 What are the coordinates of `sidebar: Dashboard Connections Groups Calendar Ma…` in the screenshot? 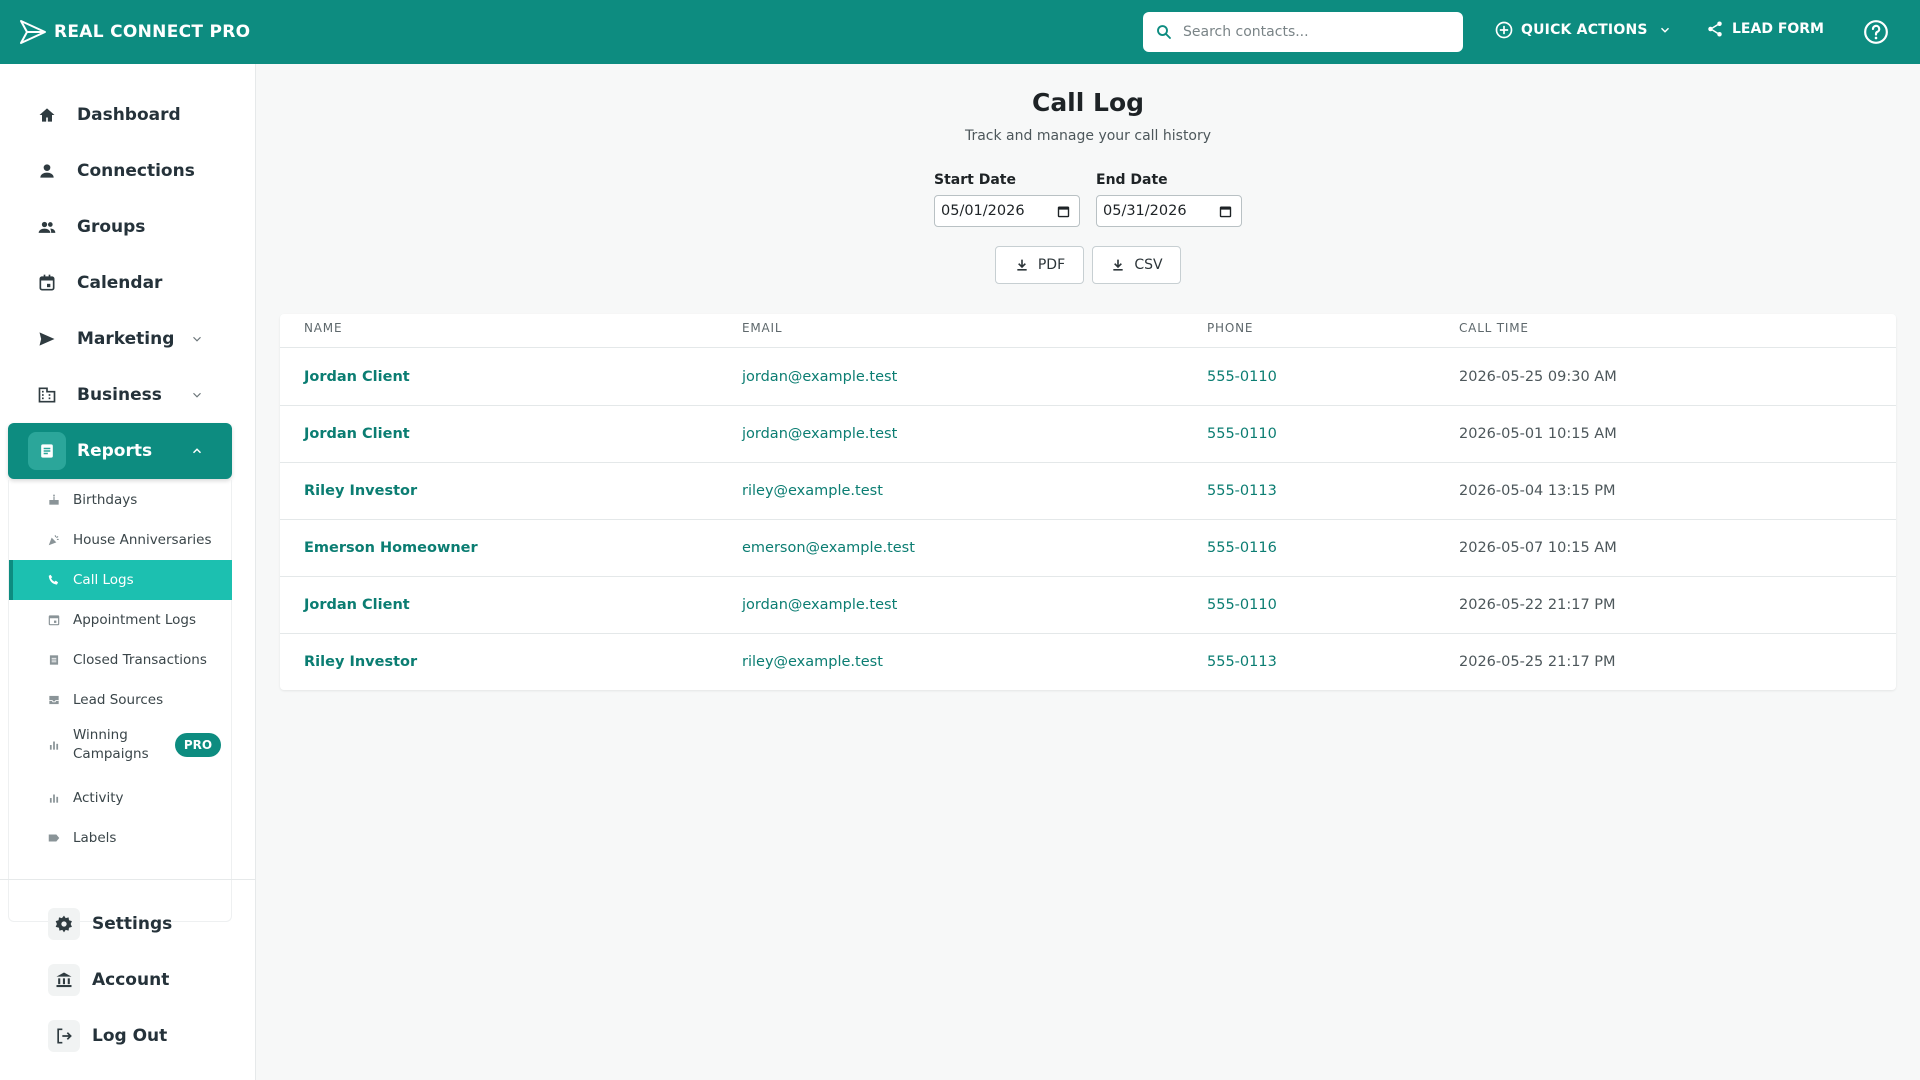 It's located at (128, 572).